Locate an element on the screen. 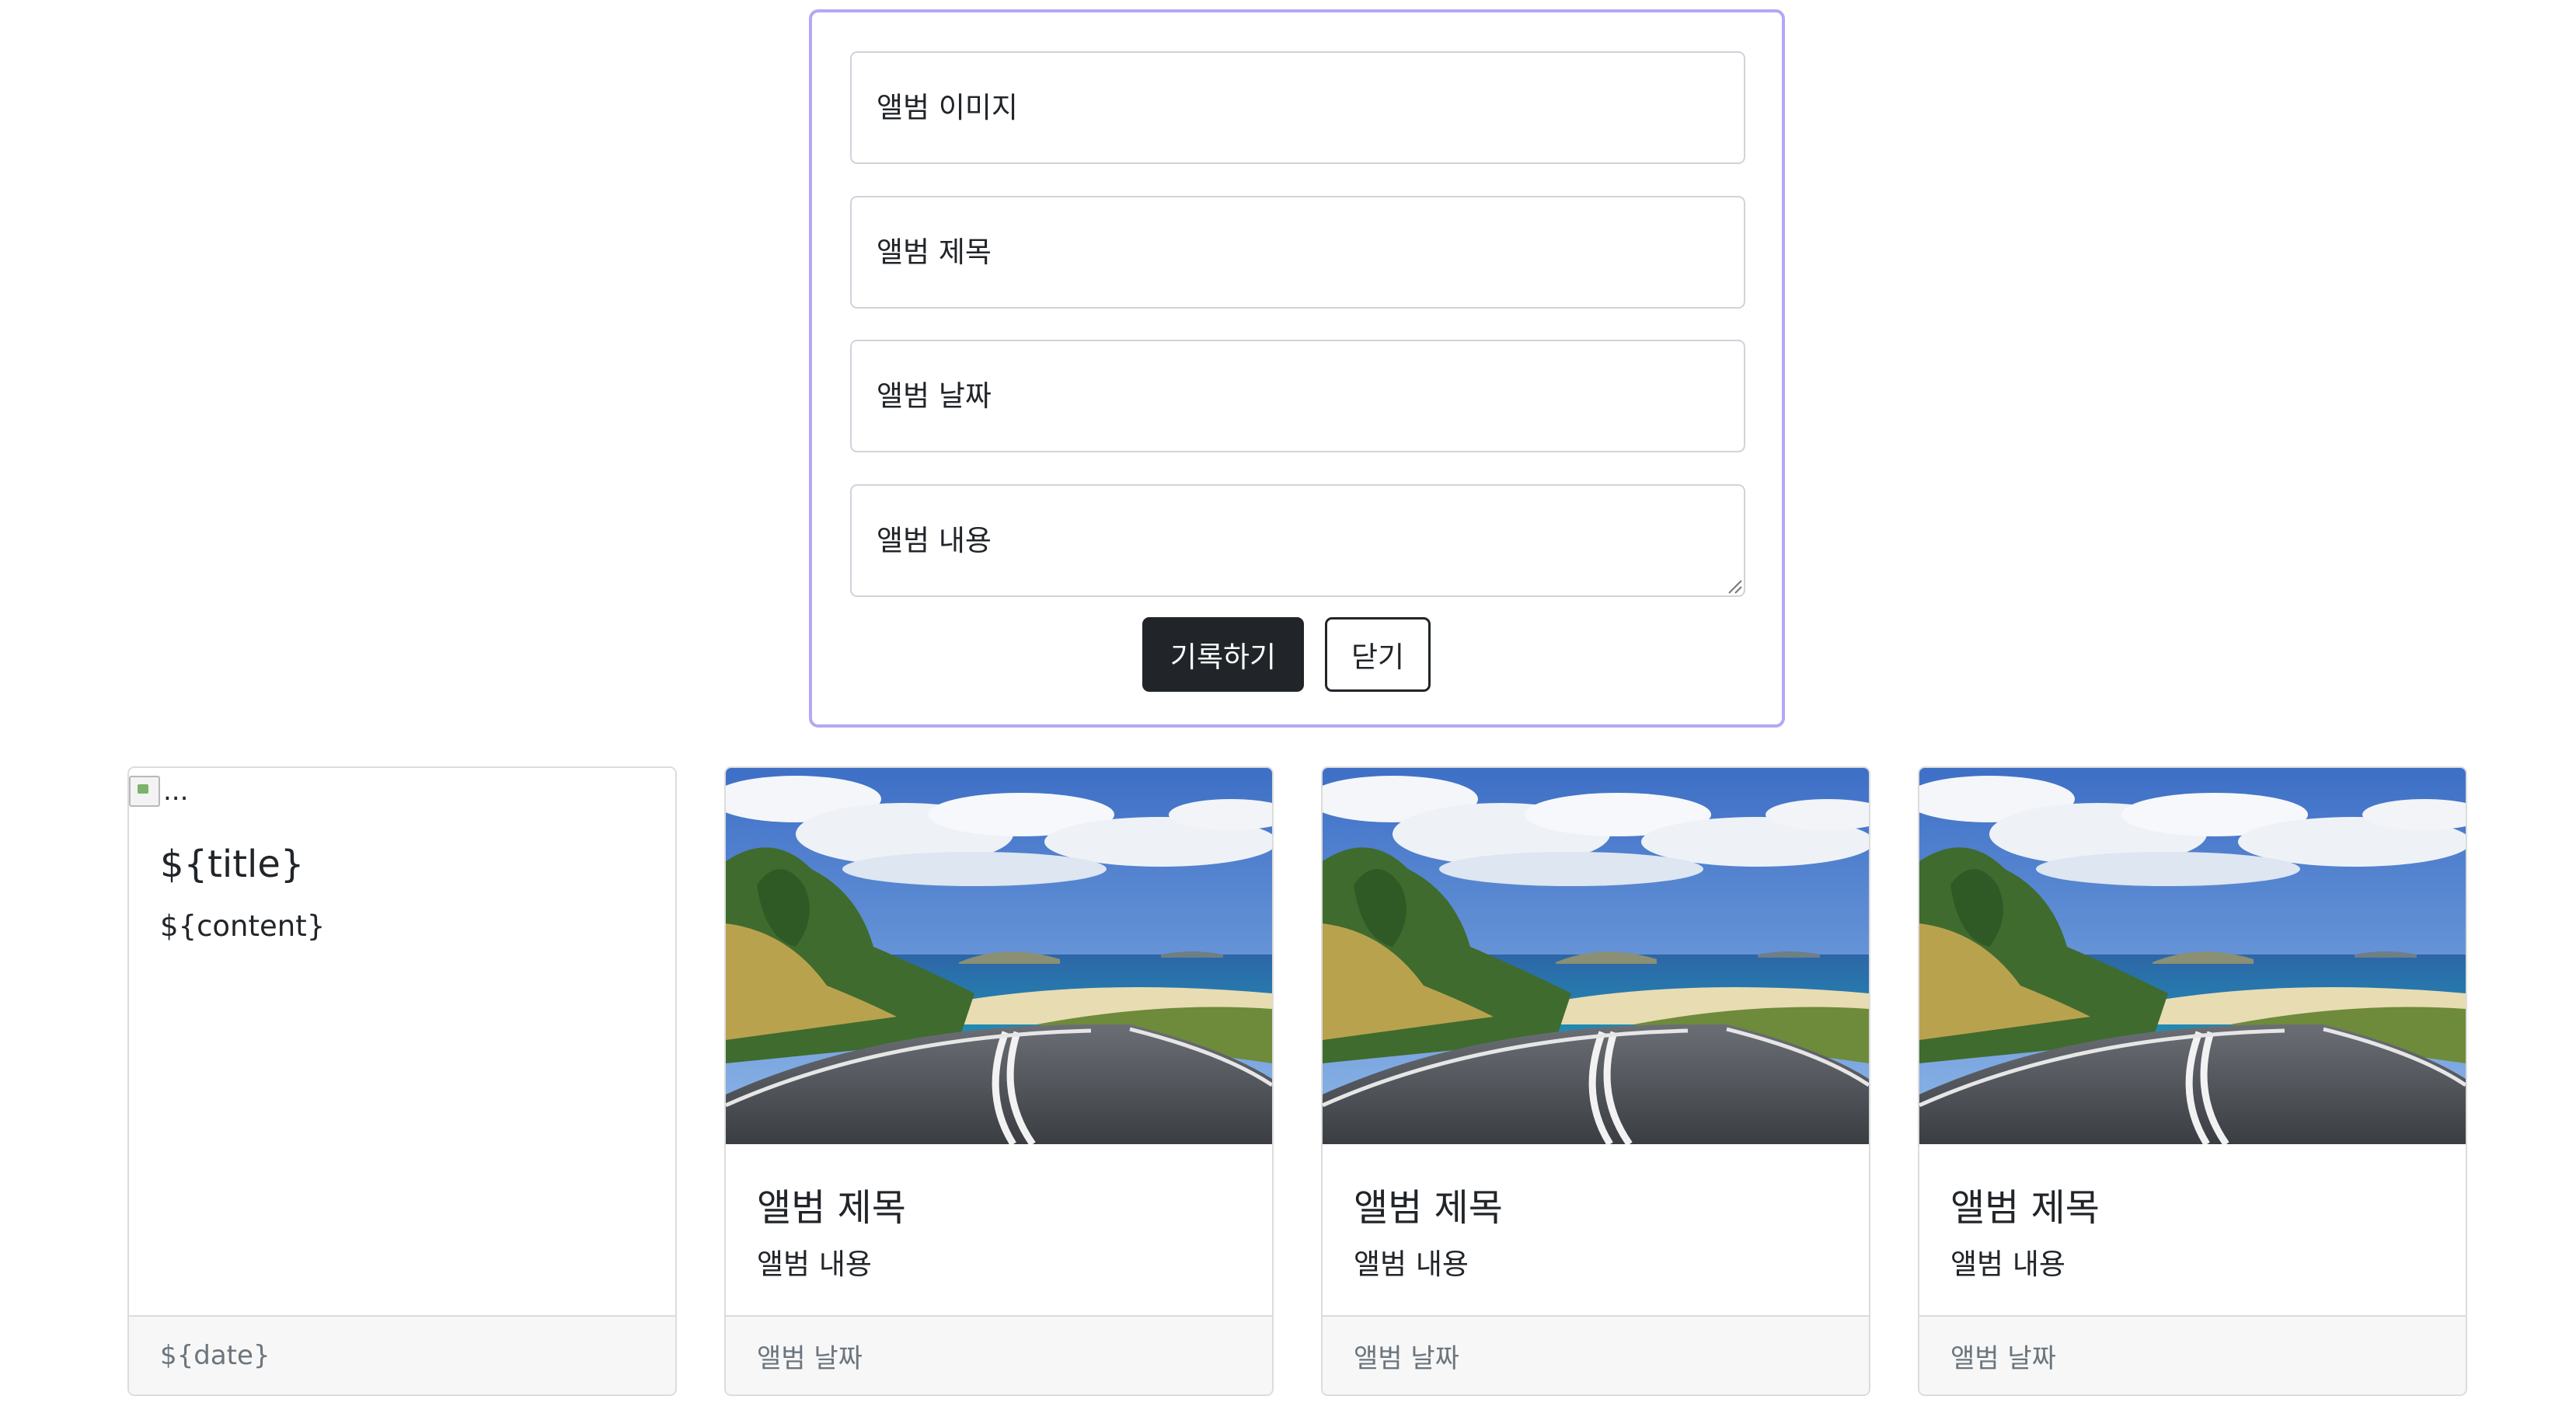 Image resolution: width=2576 pixels, height=1403 pixels. record-button: 기록하기 is located at coordinates (1223, 654).